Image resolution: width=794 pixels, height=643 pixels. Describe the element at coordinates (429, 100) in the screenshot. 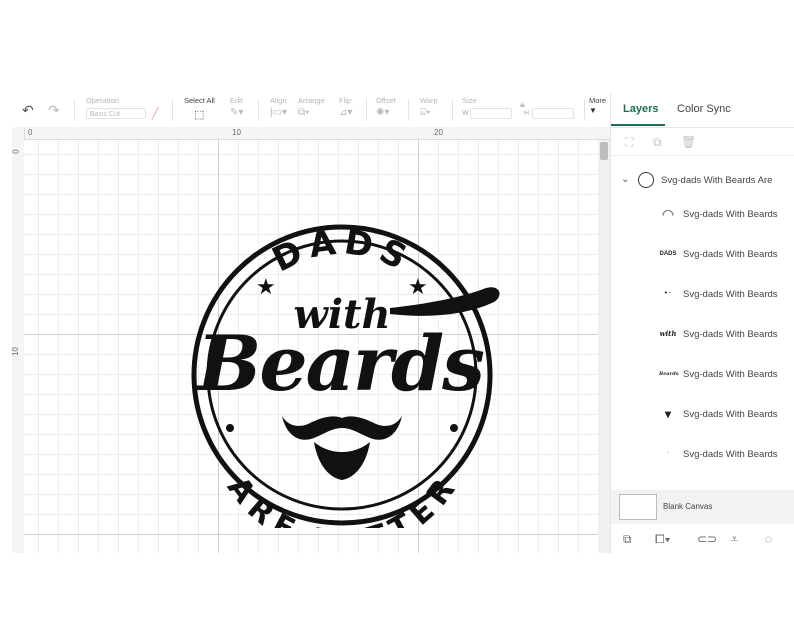

I see `warp-label: Warp` at that location.